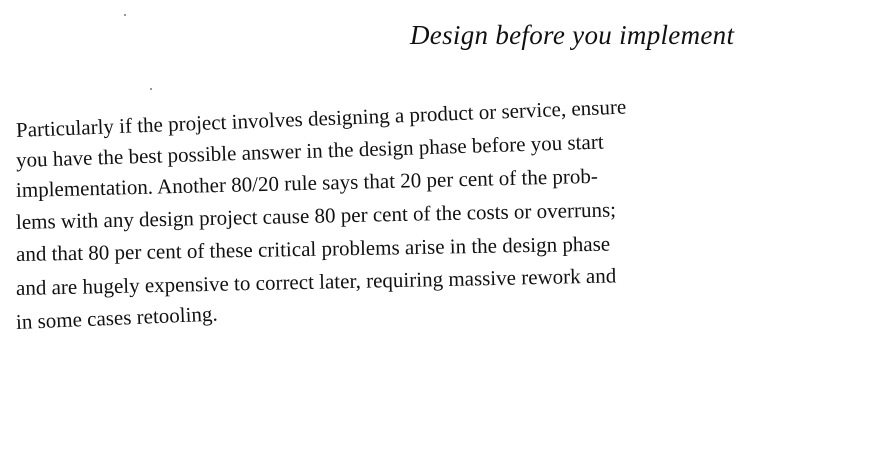 The image size is (886, 453). I want to click on section-heading: Design before you implement, so click(572, 35).